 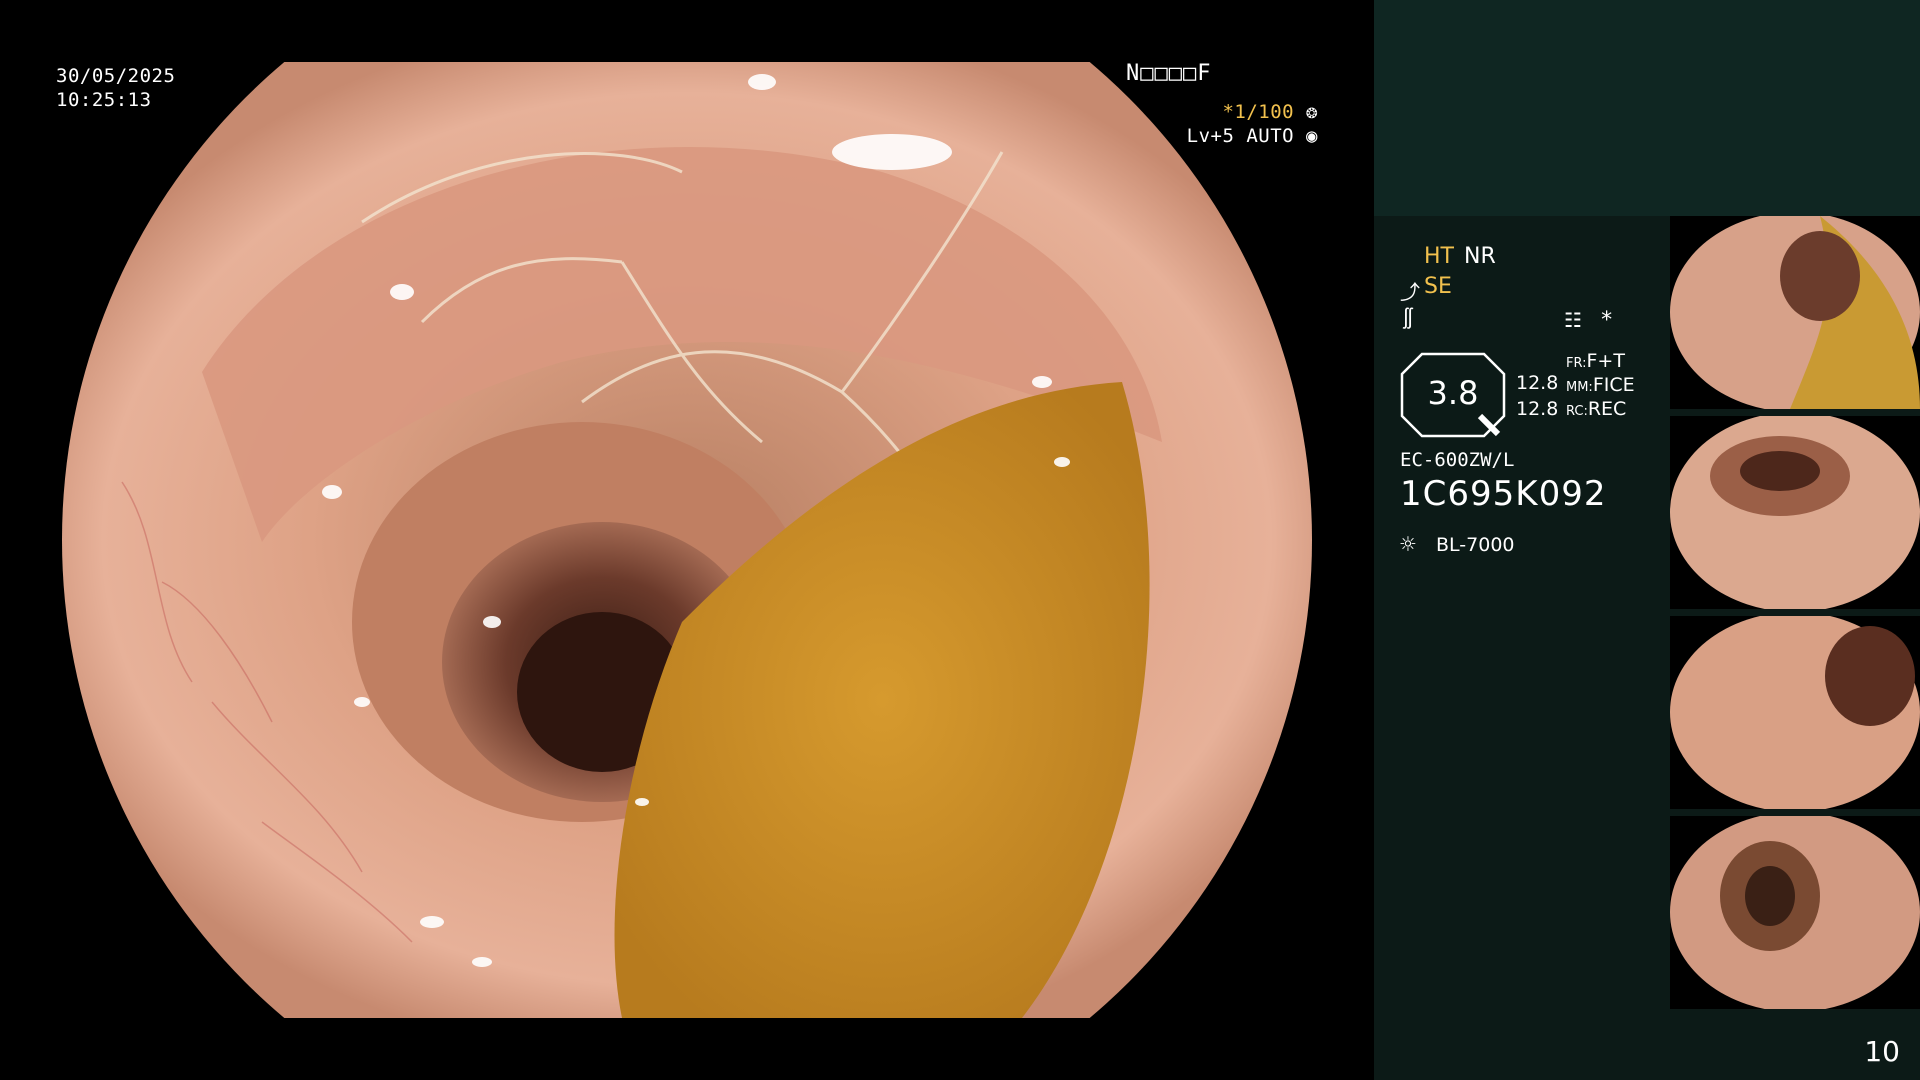 I want to click on rc-row: RC:REC, so click(x=1596, y=409).